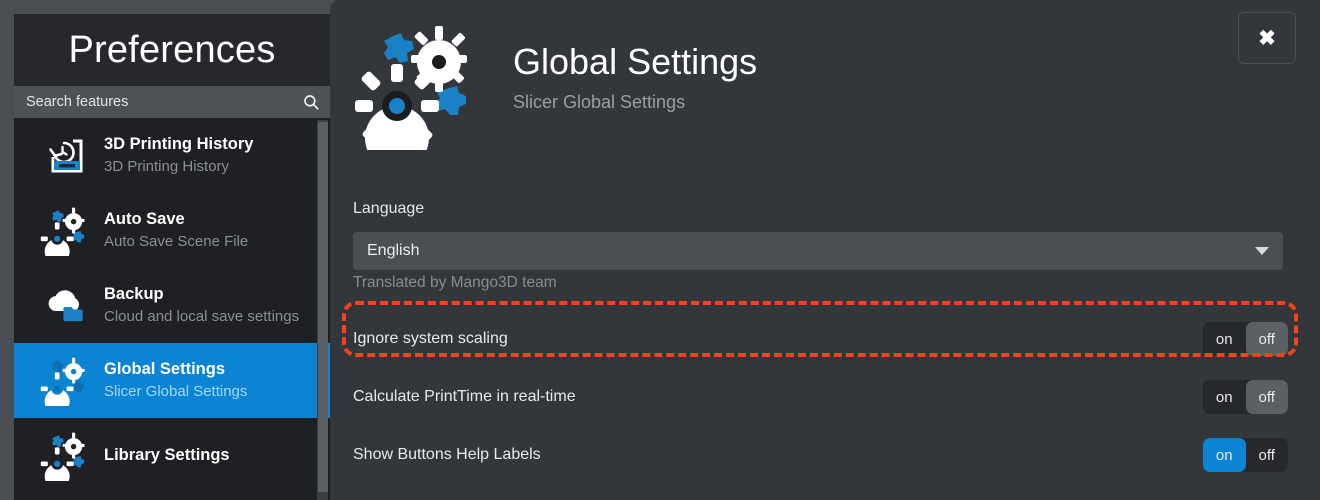 The height and width of the screenshot is (500, 1320). I want to click on page-title: Global Settings, so click(635, 61).